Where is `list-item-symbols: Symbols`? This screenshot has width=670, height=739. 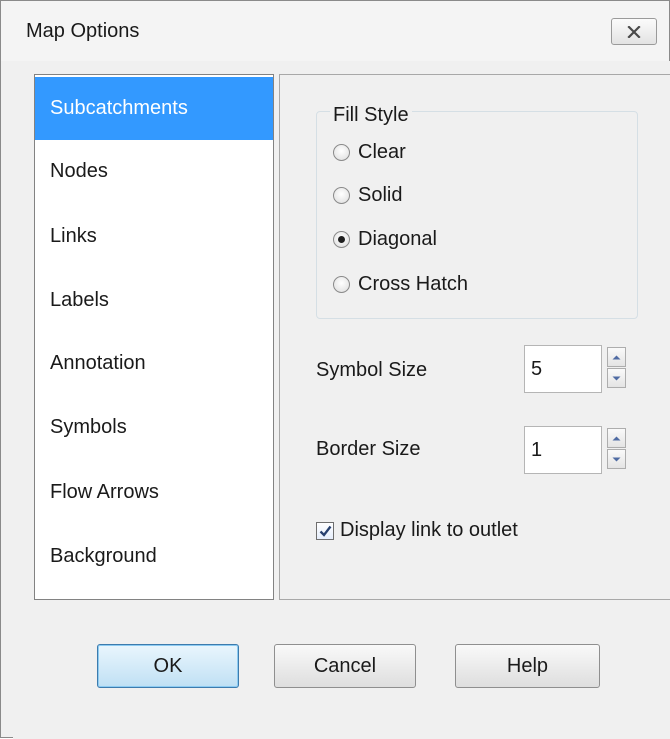
list-item-symbols: Symbols is located at coordinates (154, 427).